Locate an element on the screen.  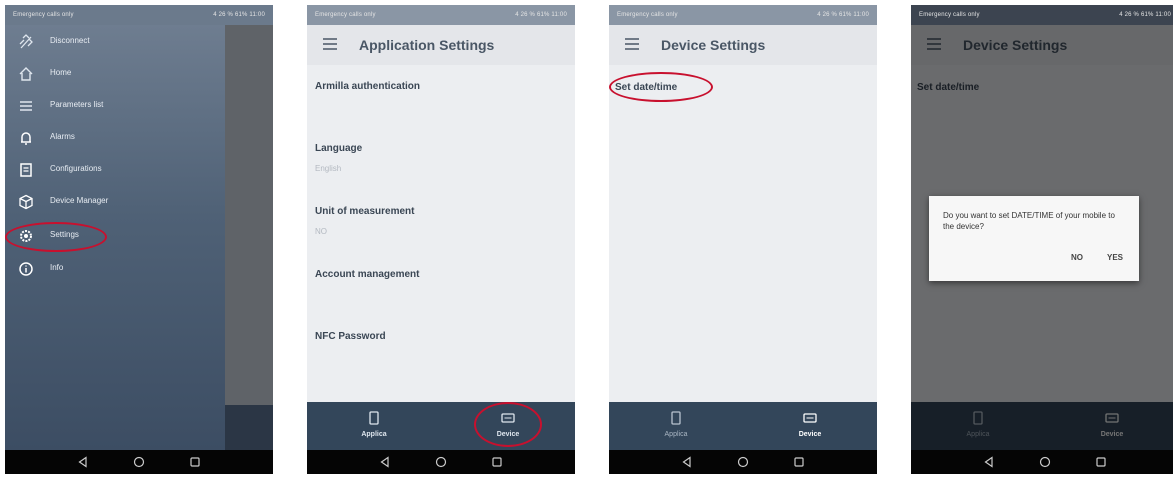
setting-unit-value: NO is located at coordinates (321, 231).